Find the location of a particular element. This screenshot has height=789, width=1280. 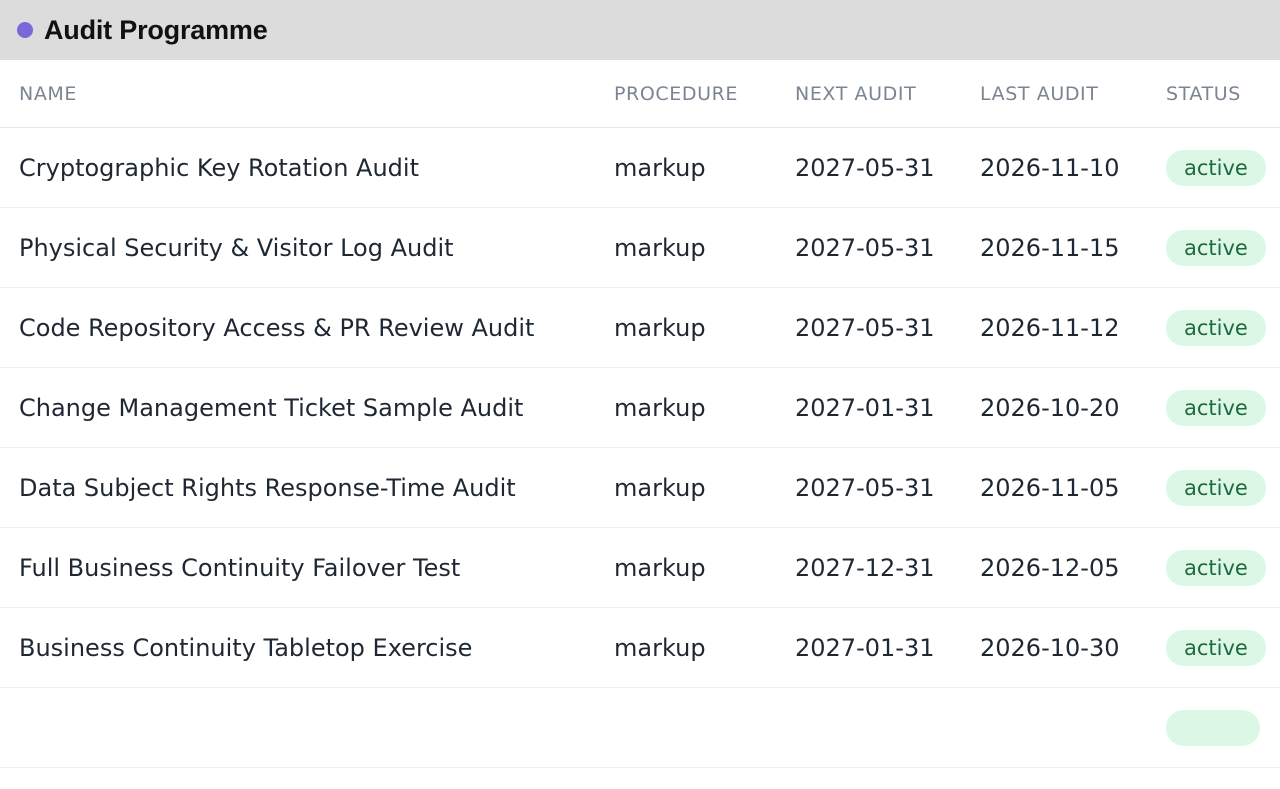

last-audit-date: 2026-11-10 is located at coordinates (1050, 167).